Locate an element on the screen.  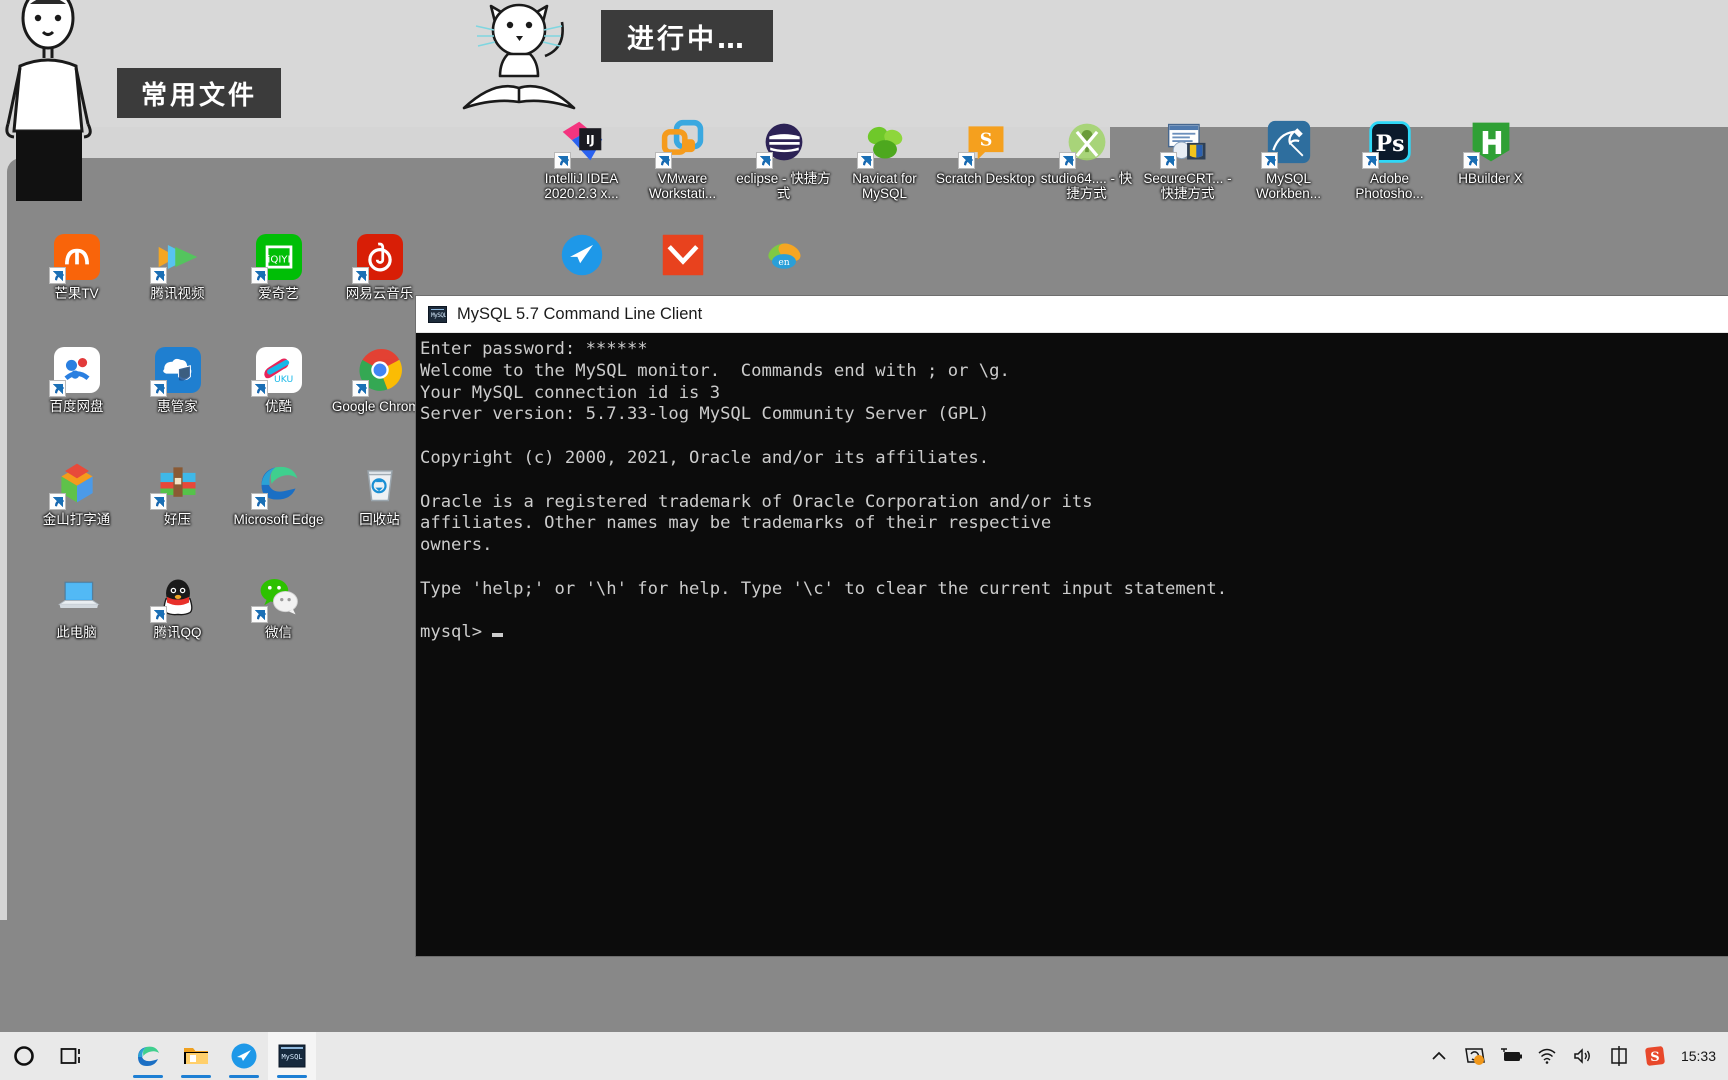
console-line: owners. is located at coordinates (456, 545).